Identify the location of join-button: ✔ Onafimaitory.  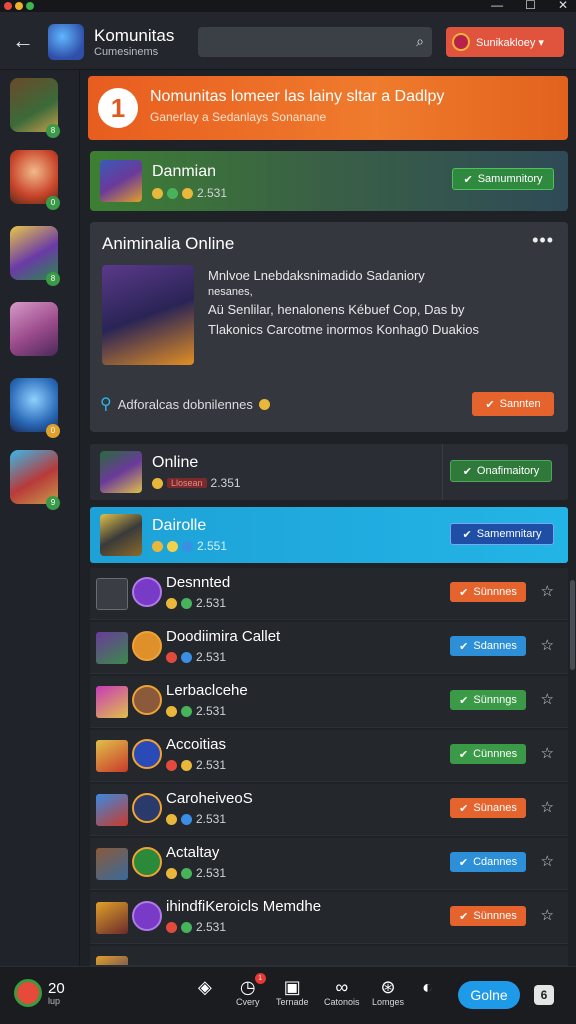
(501, 471).